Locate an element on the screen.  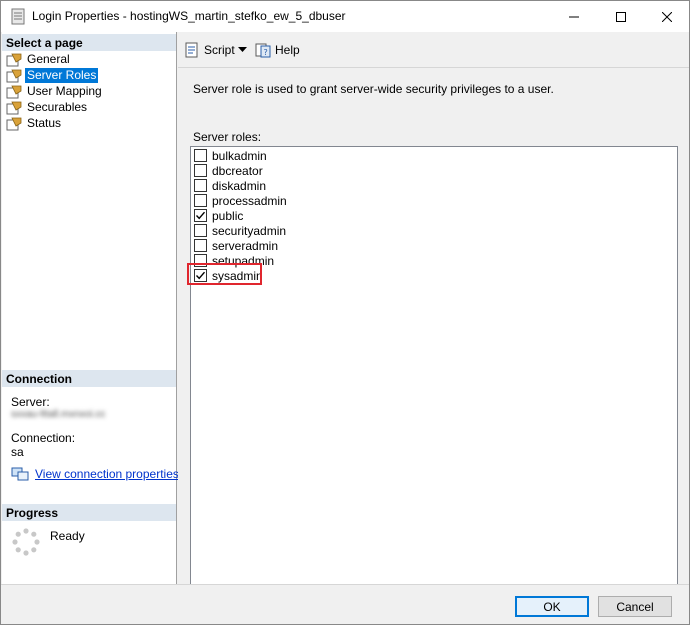
role-name: public is located at coordinates (228, 215).